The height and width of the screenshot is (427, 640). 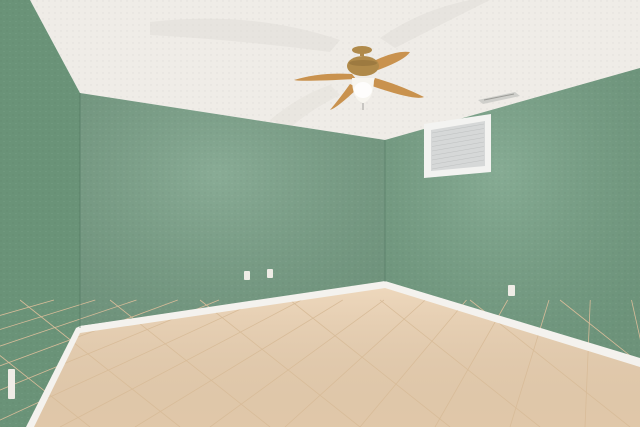 I want to click on fan-canopy, so click(x=362, y=50).